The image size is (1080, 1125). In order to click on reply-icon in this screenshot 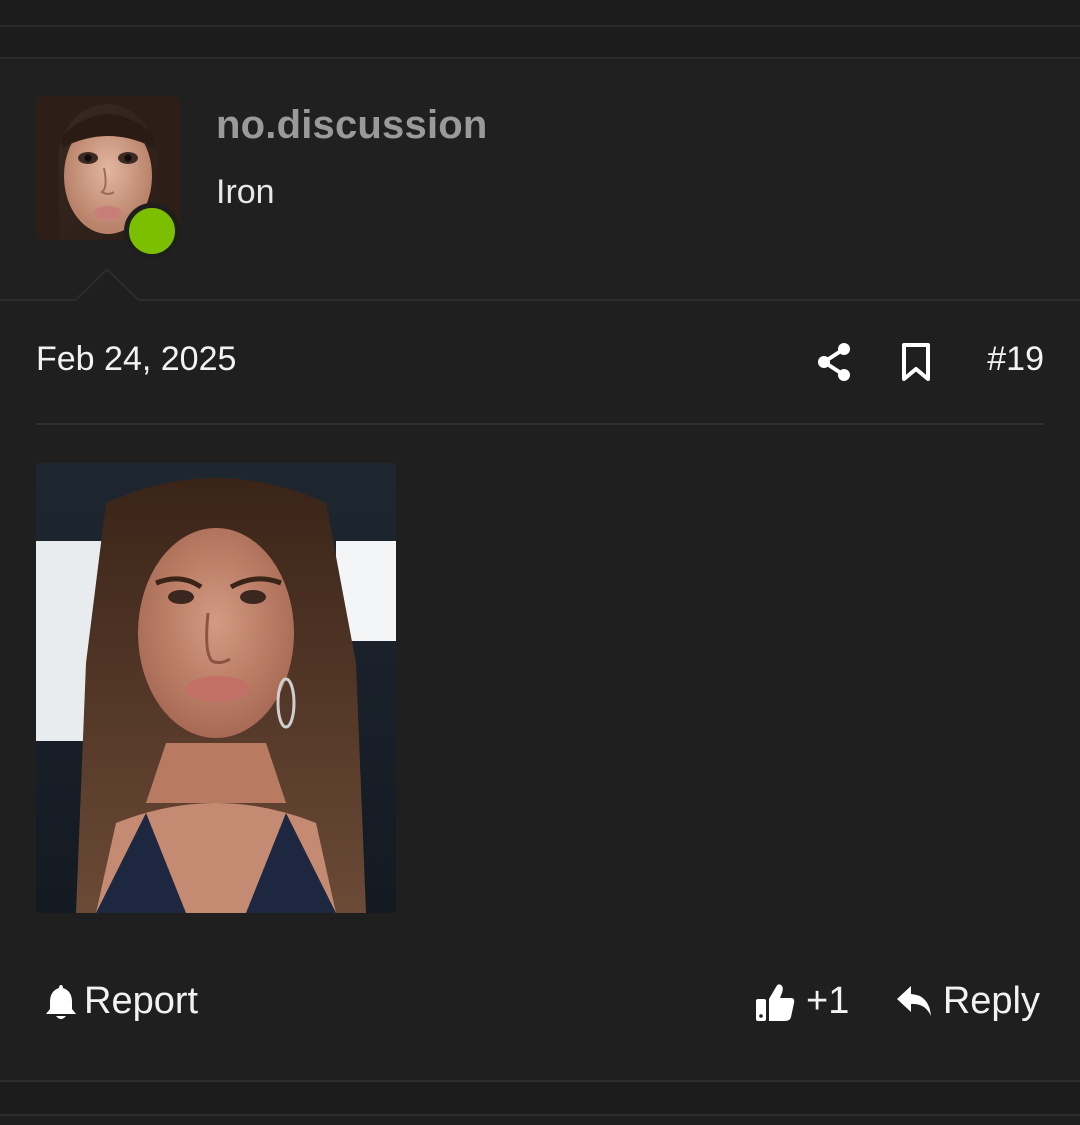, I will do `click(913, 1000)`.